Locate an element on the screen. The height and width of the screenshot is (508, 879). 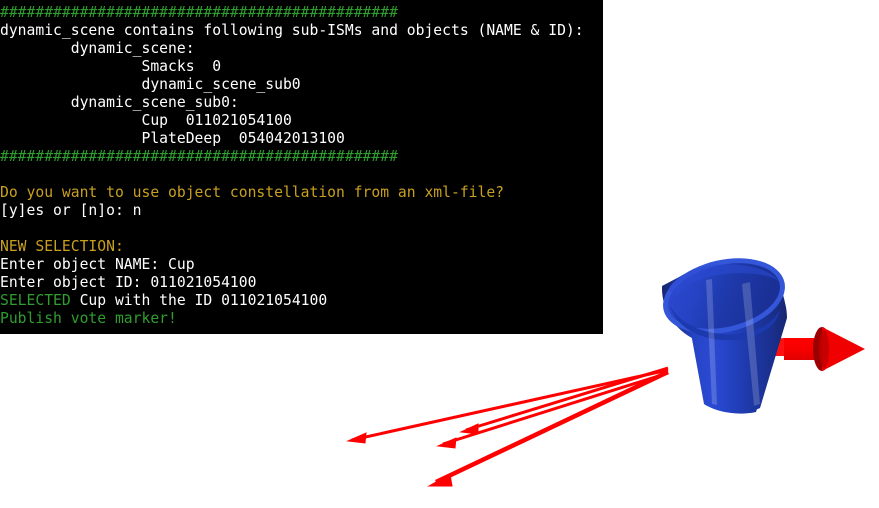
terminal-line-scene-label: dynamic_scene: is located at coordinates (97, 48).